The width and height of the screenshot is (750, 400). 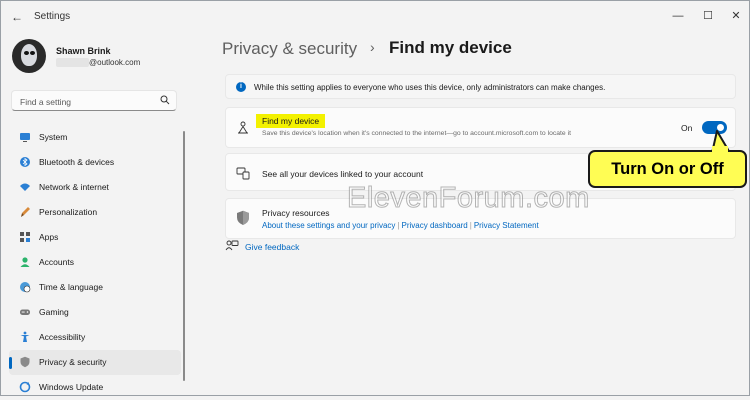 What do you see at coordinates (25, 137) in the screenshot?
I see `system-icon` at bounding box center [25, 137].